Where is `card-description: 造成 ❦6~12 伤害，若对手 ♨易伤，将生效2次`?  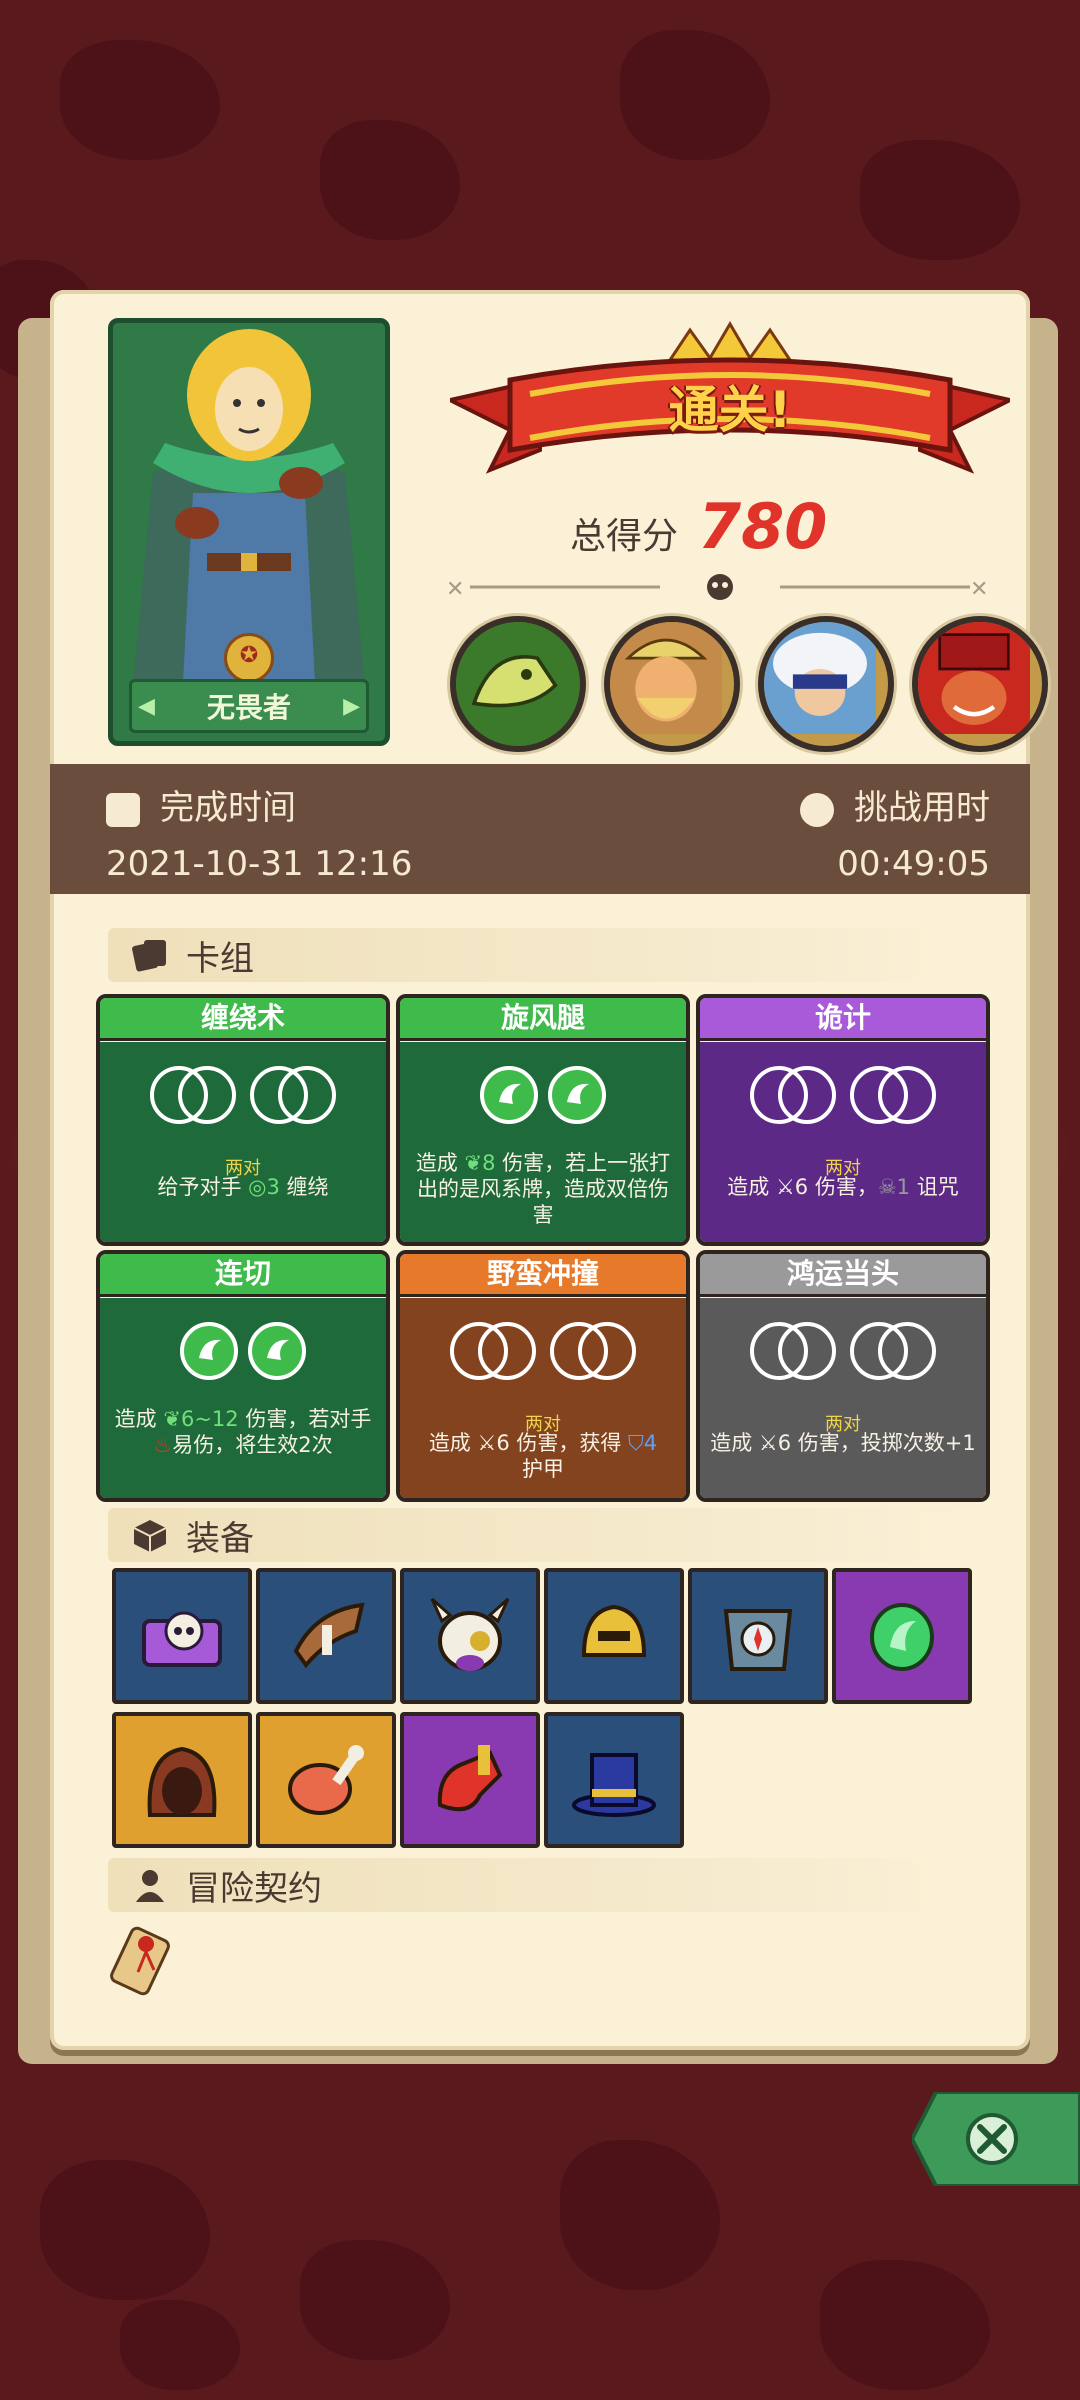
card-description: 造成 ❦6~12 伤害，若对手 ♨易伤，将生效2次 is located at coordinates (243, 1432).